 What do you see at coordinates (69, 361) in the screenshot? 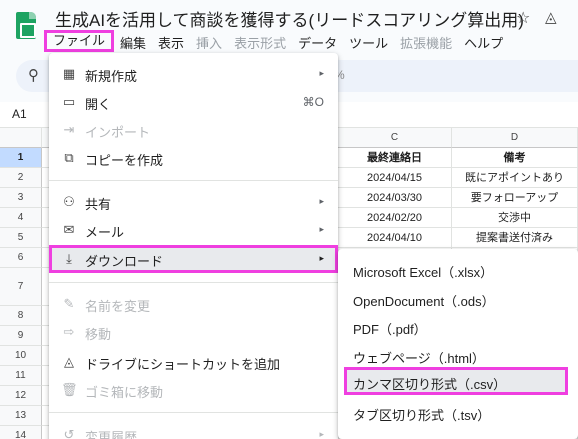
I see `drive-shortcut-icon: ◬` at bounding box center [69, 361].